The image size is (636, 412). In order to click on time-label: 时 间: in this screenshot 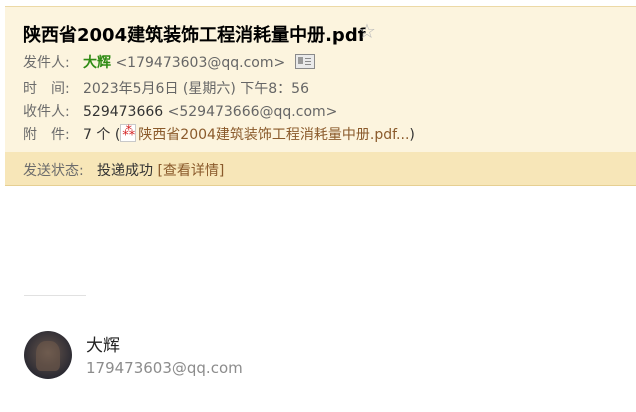, I will do `click(46, 89)`.